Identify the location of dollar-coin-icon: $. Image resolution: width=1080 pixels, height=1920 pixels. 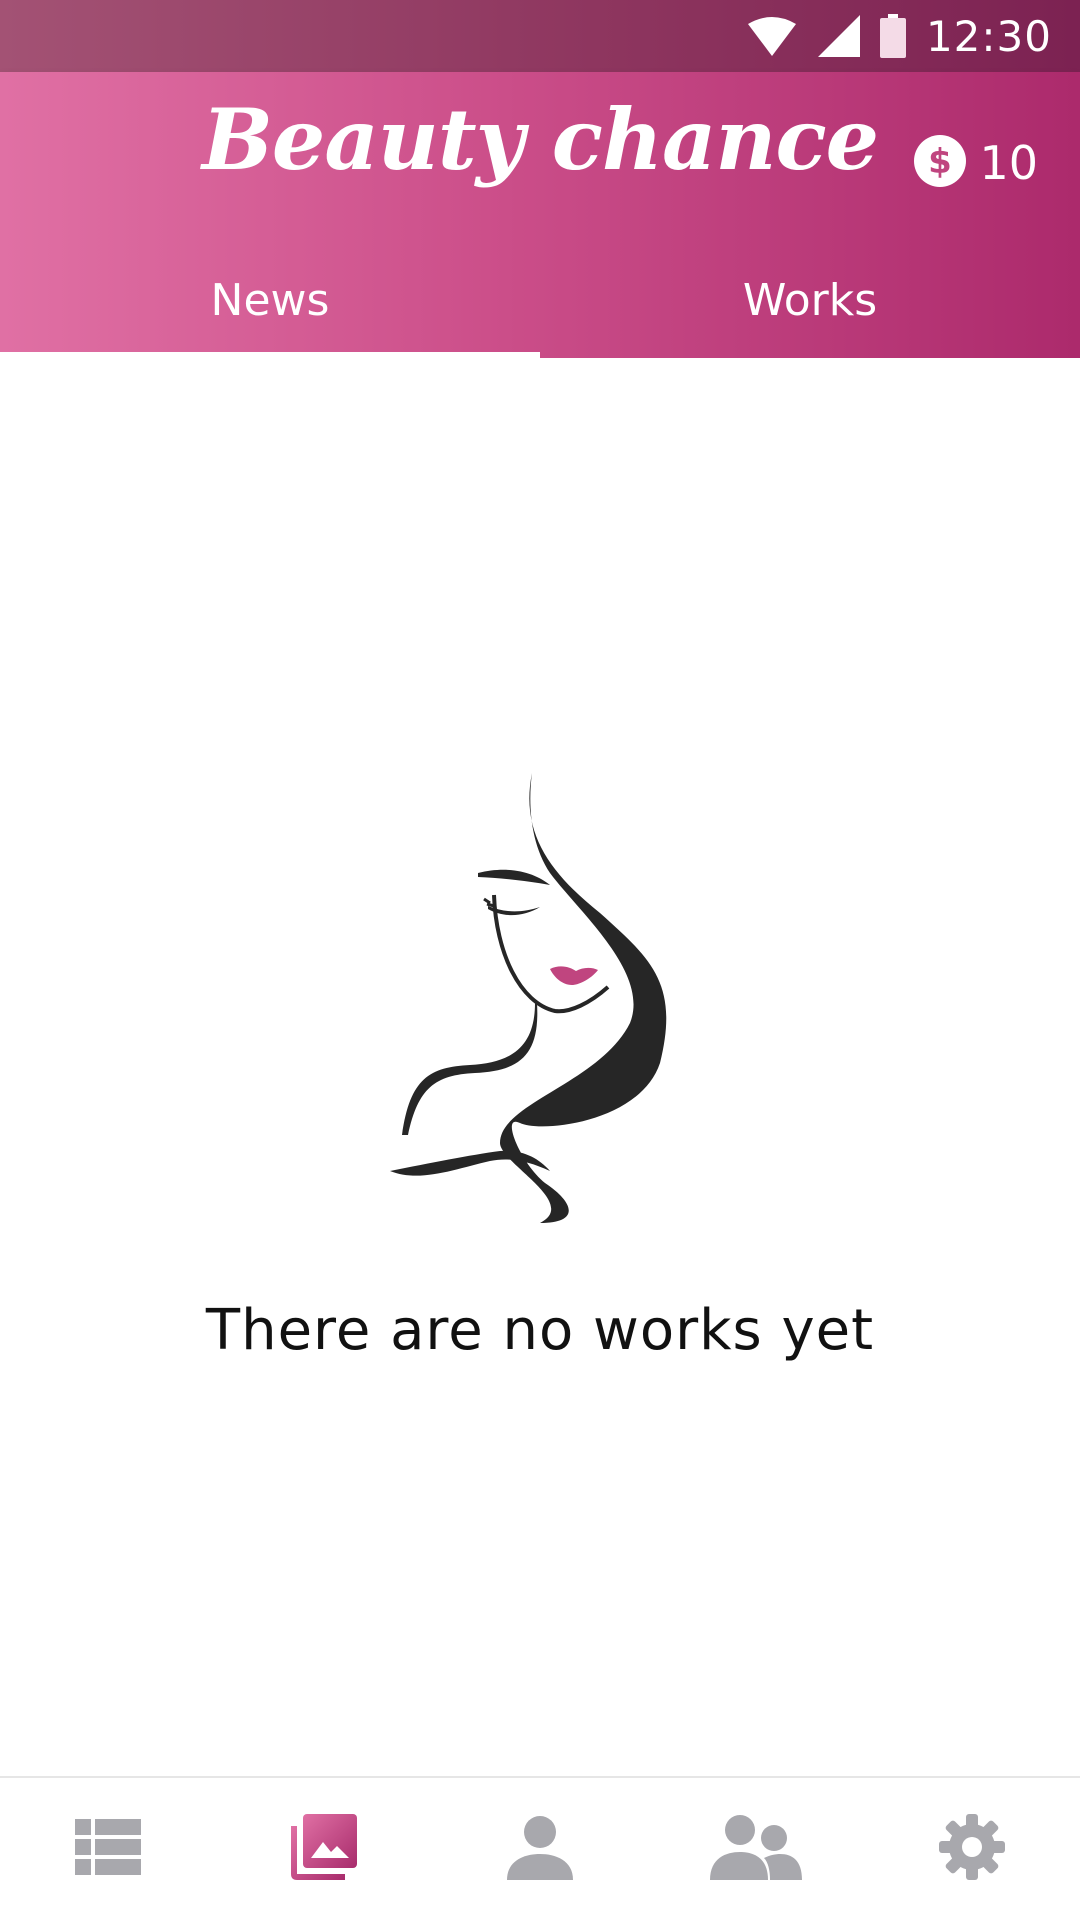
(940, 163).